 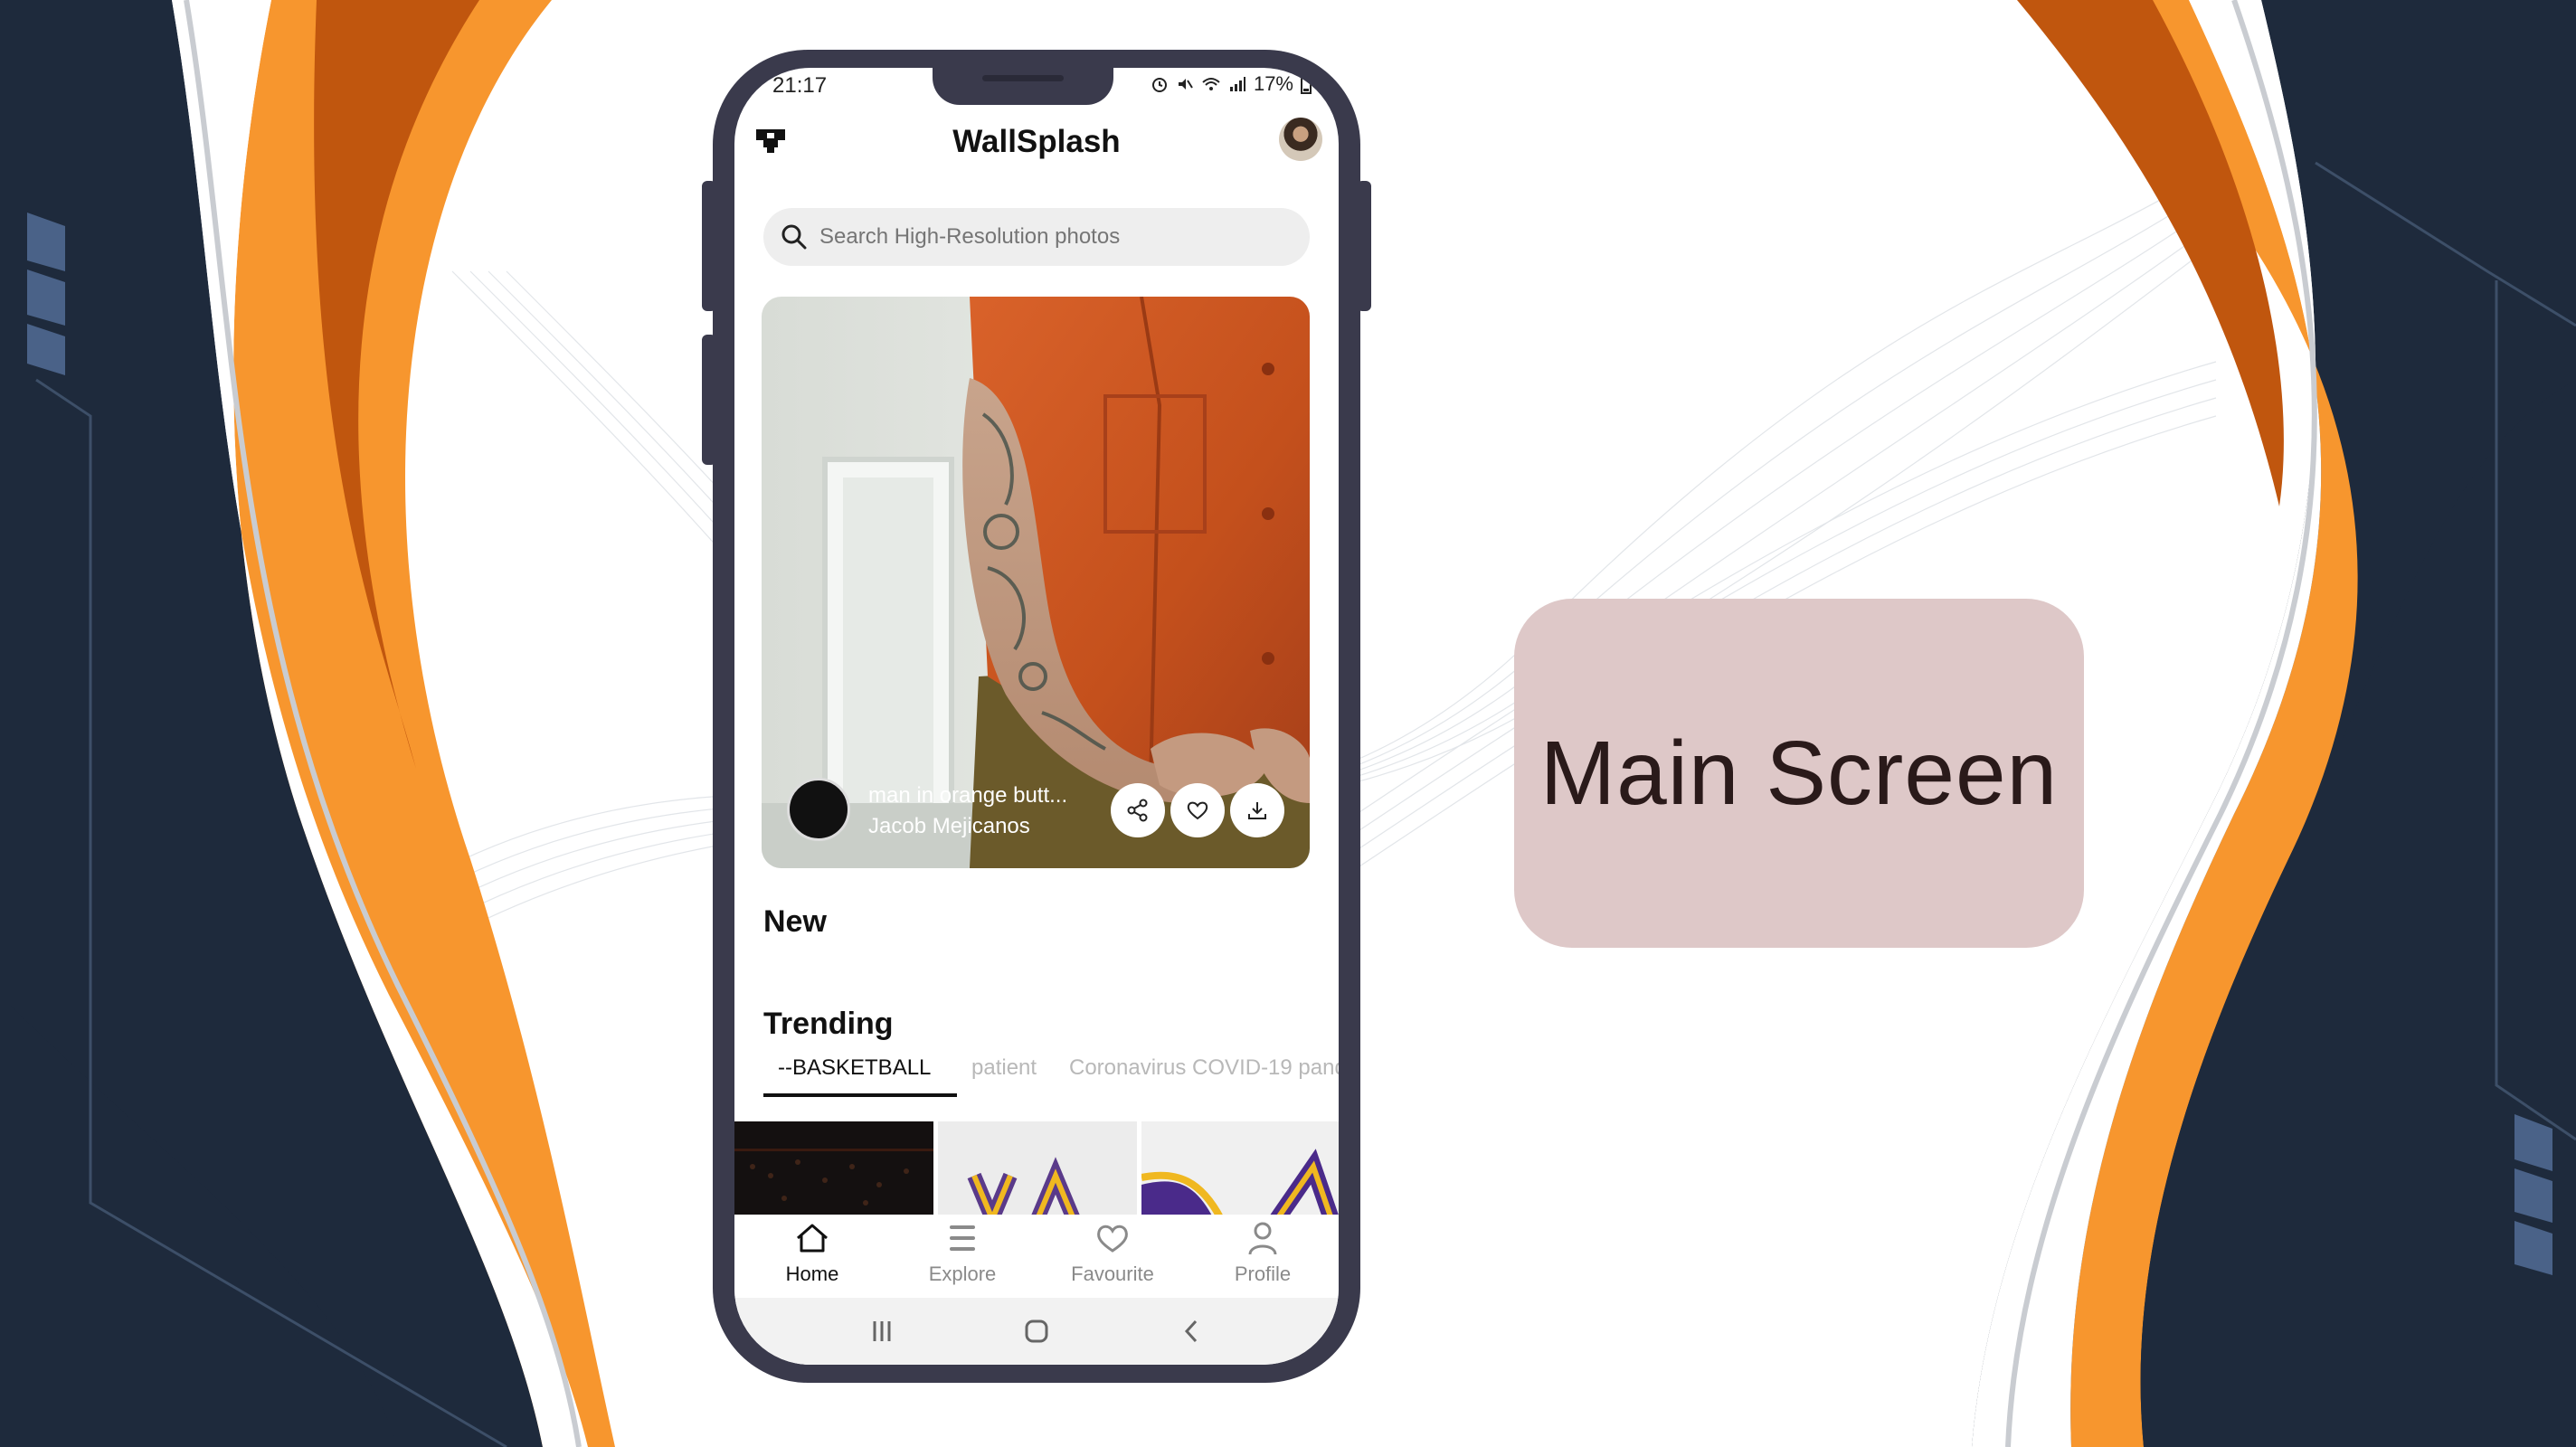 I want to click on battery-icon, so click(x=1307, y=84).